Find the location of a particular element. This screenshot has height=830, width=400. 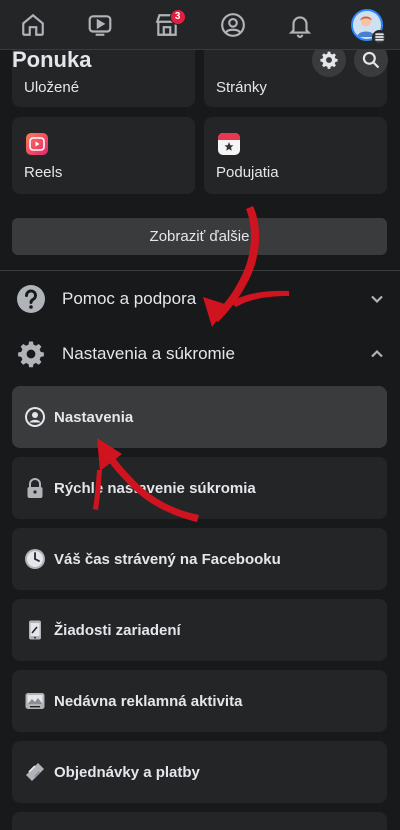

menu-item-time-on-facebook: Váš čas strávený na Facebooku is located at coordinates (199, 559).